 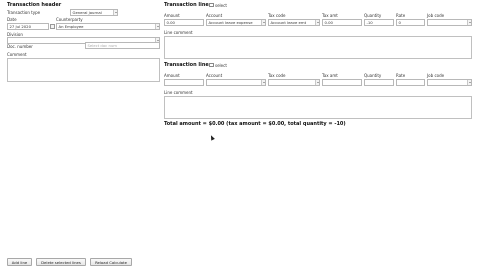 I want to click on counterparty-label: Counterparty, so click(x=69, y=19).